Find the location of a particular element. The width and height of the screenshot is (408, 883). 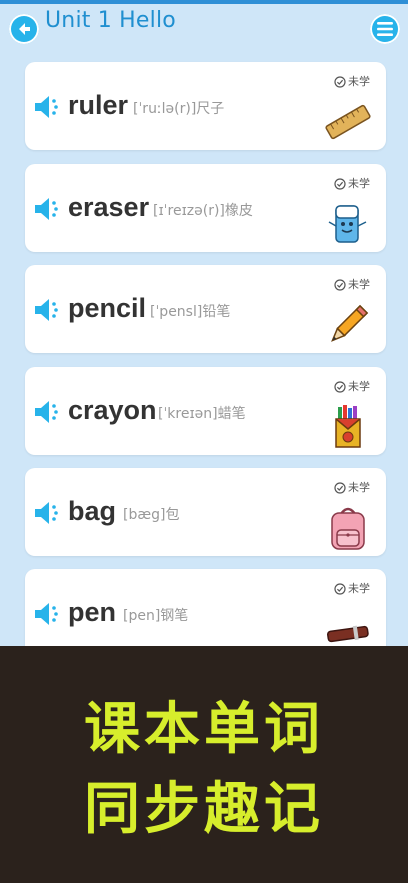

banner-line-2: 同步趣记 is located at coordinates (204, 809).